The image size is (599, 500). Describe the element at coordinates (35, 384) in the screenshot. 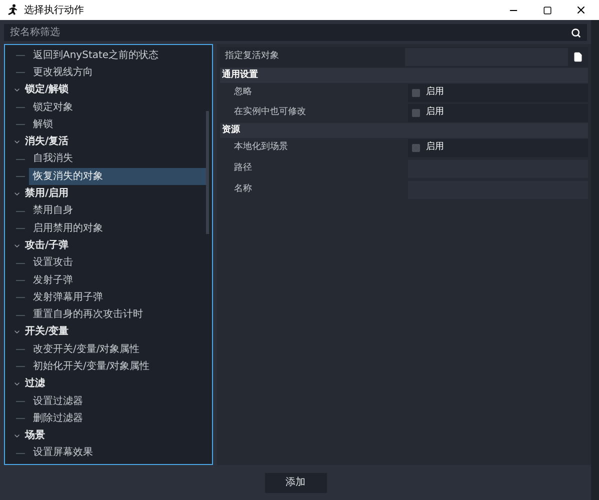

I see `tree-category: 过滤` at that location.